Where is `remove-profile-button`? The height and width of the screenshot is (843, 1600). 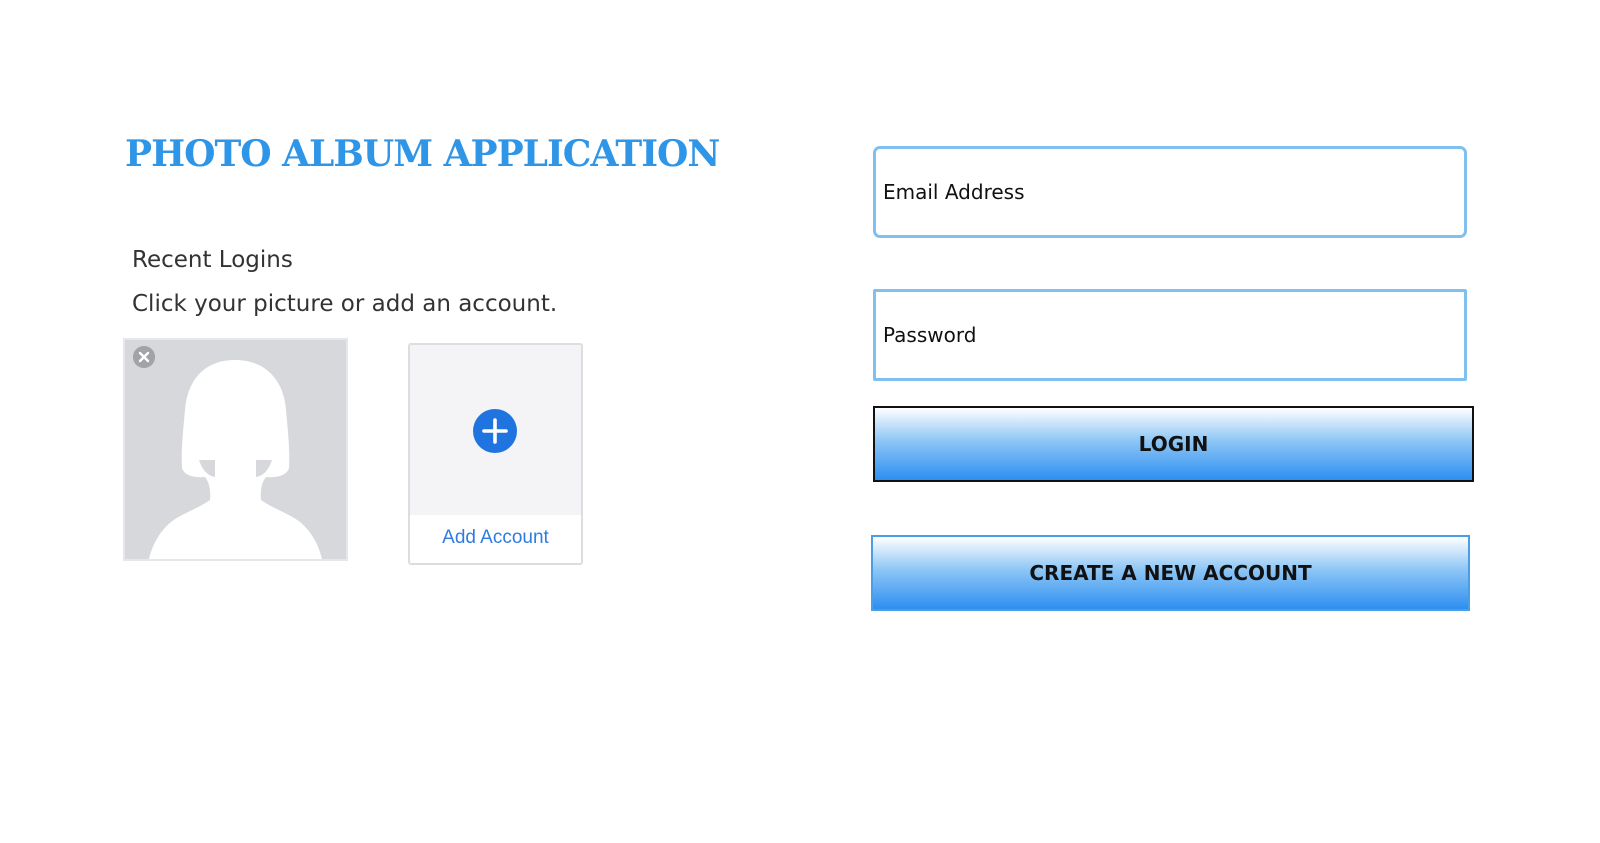
remove-profile-button is located at coordinates (144, 357).